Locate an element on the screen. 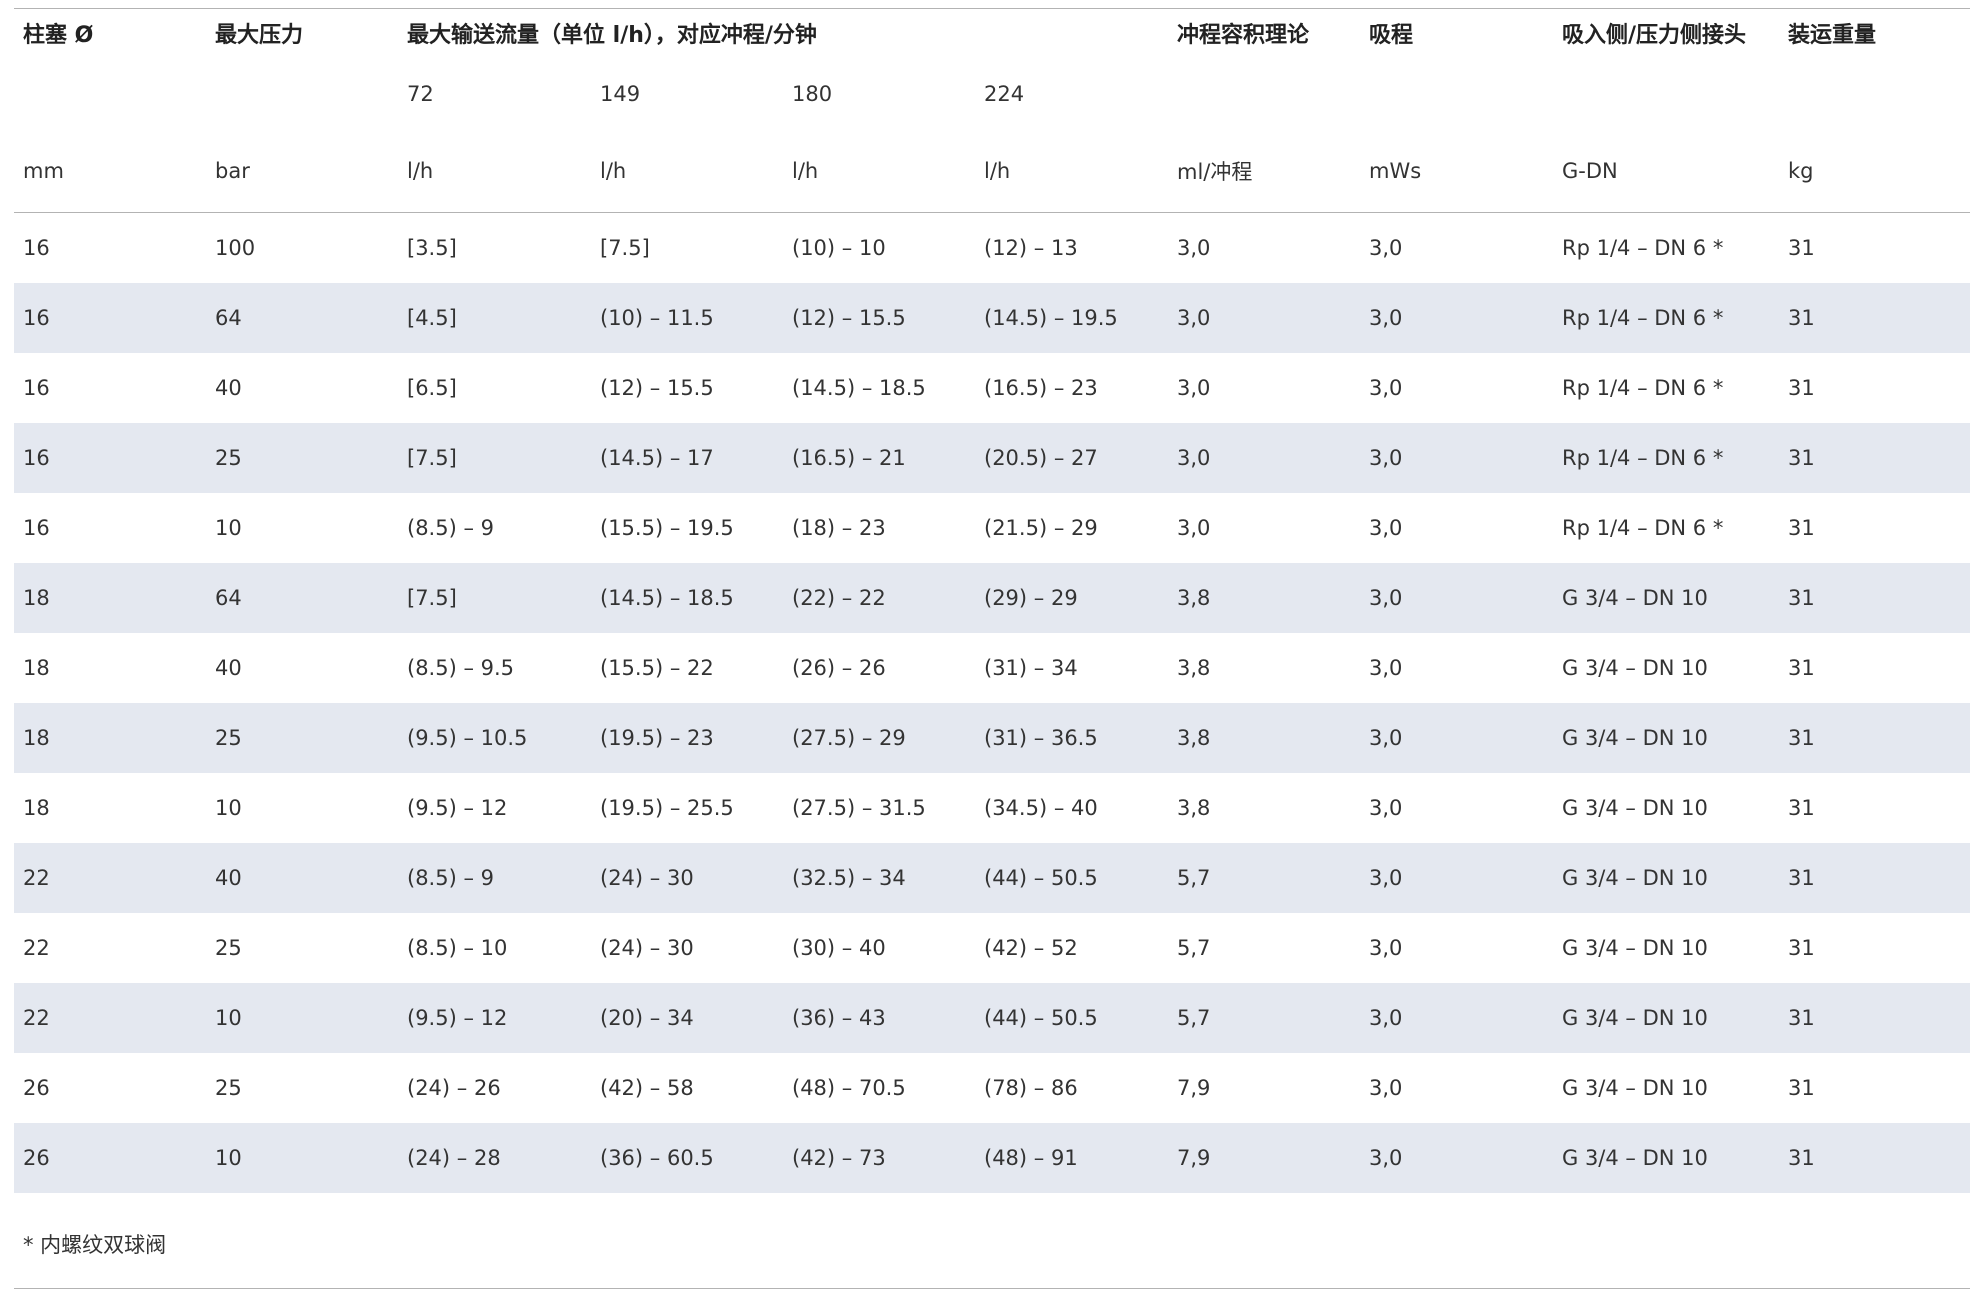 This screenshot has height=1301, width=1983. table-cell: (24) – 28 is located at coordinates (494, 1158).